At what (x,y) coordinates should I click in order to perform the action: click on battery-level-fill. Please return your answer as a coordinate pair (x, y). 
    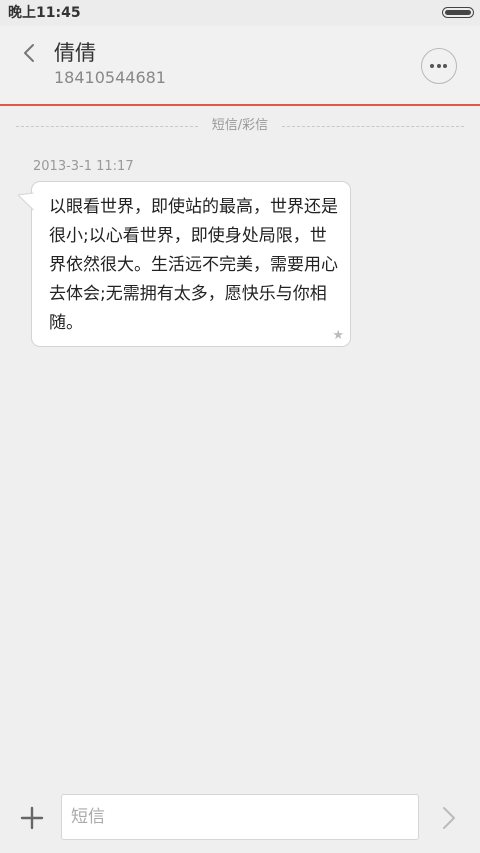
    Looking at the image, I should click on (458, 12).